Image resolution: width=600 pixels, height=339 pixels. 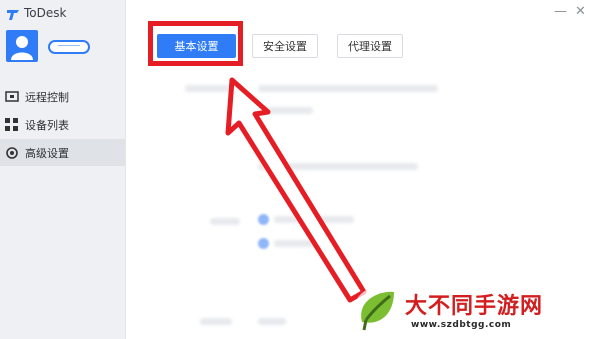 I want to click on tab-proxy-settings: 代理设置, so click(x=370, y=46).